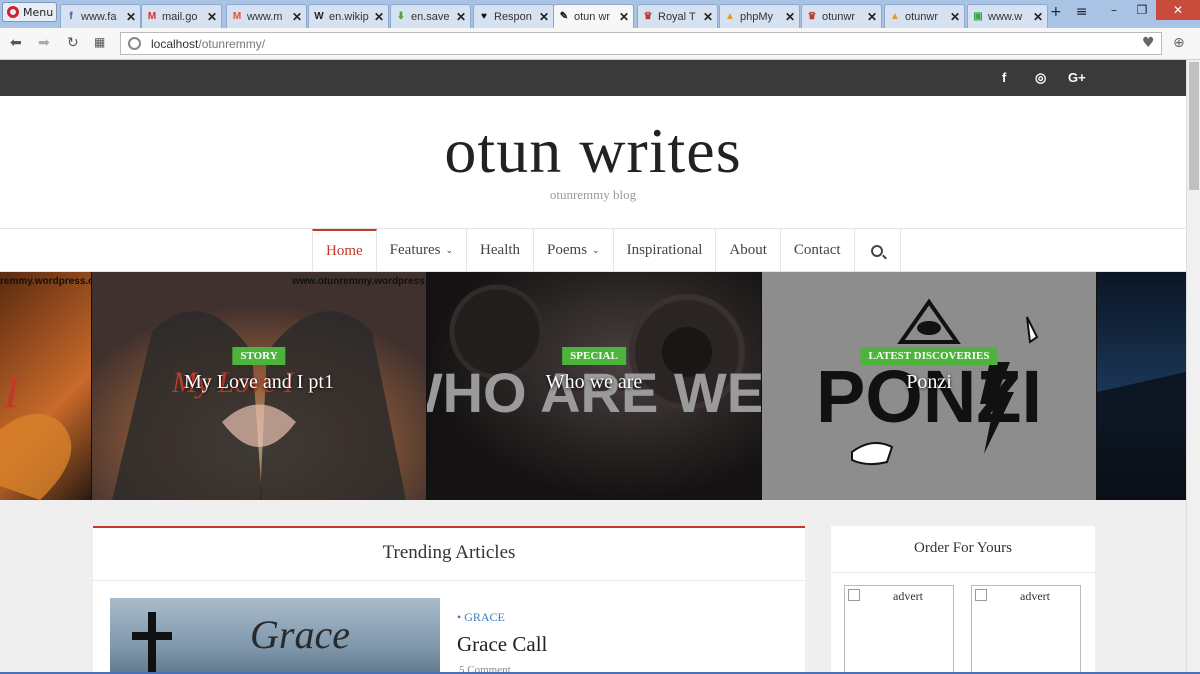 This screenshot has height=674, width=1200. Describe the element at coordinates (502, 644) in the screenshot. I see `article-title: Grace Call` at that location.